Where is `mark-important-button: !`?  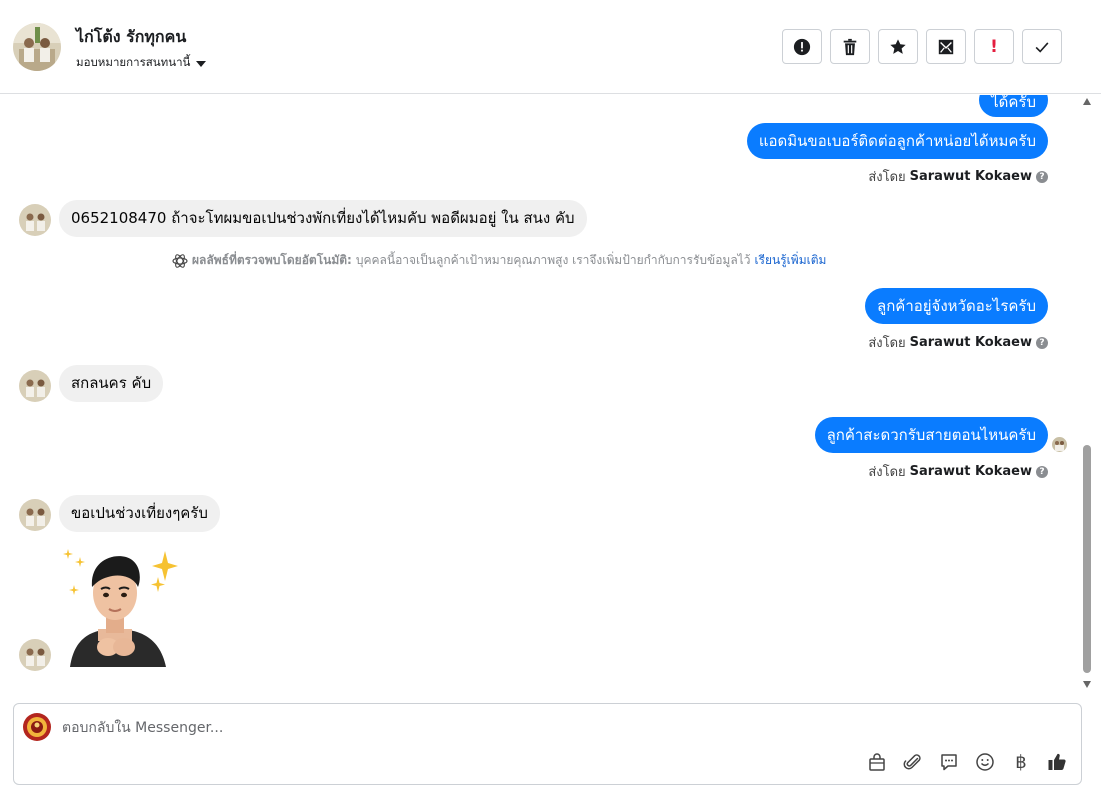
mark-important-button: ! is located at coordinates (994, 46).